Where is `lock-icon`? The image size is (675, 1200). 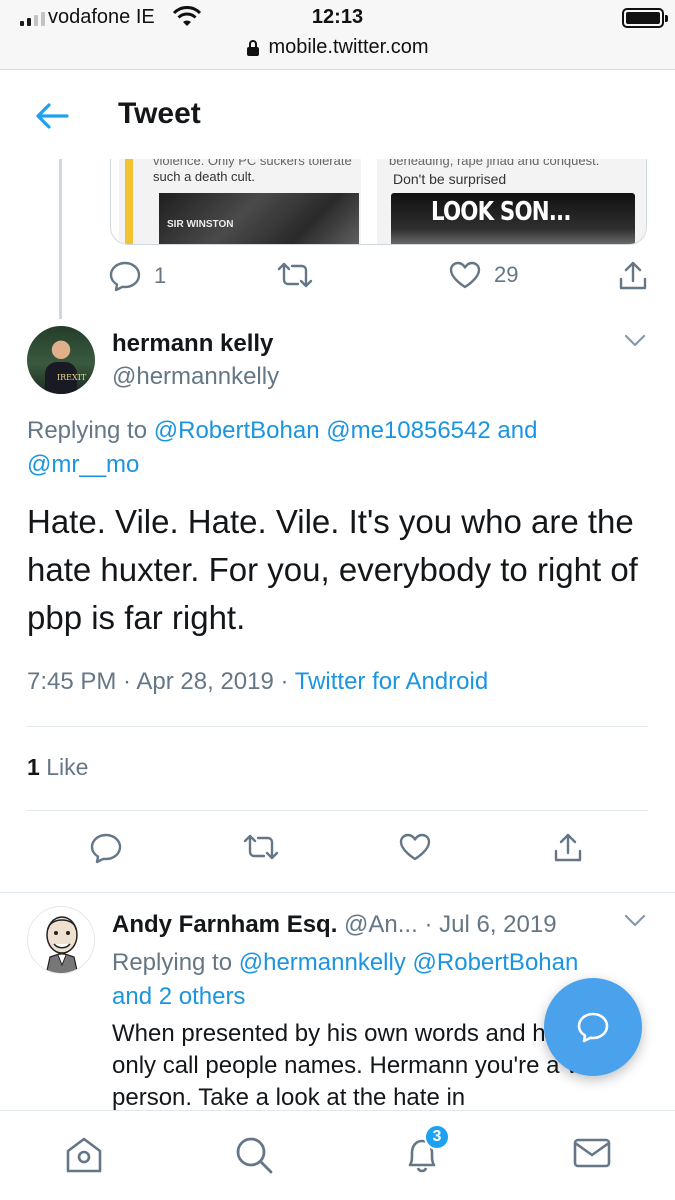
lock-icon is located at coordinates (253, 47).